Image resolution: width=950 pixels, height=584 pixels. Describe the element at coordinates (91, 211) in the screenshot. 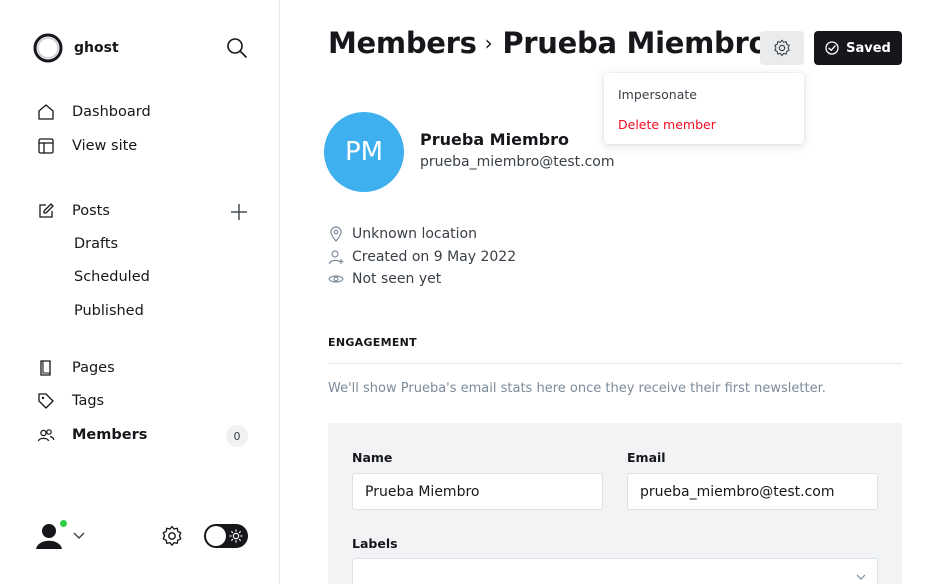

I see `sidebar-item-label: Posts` at that location.